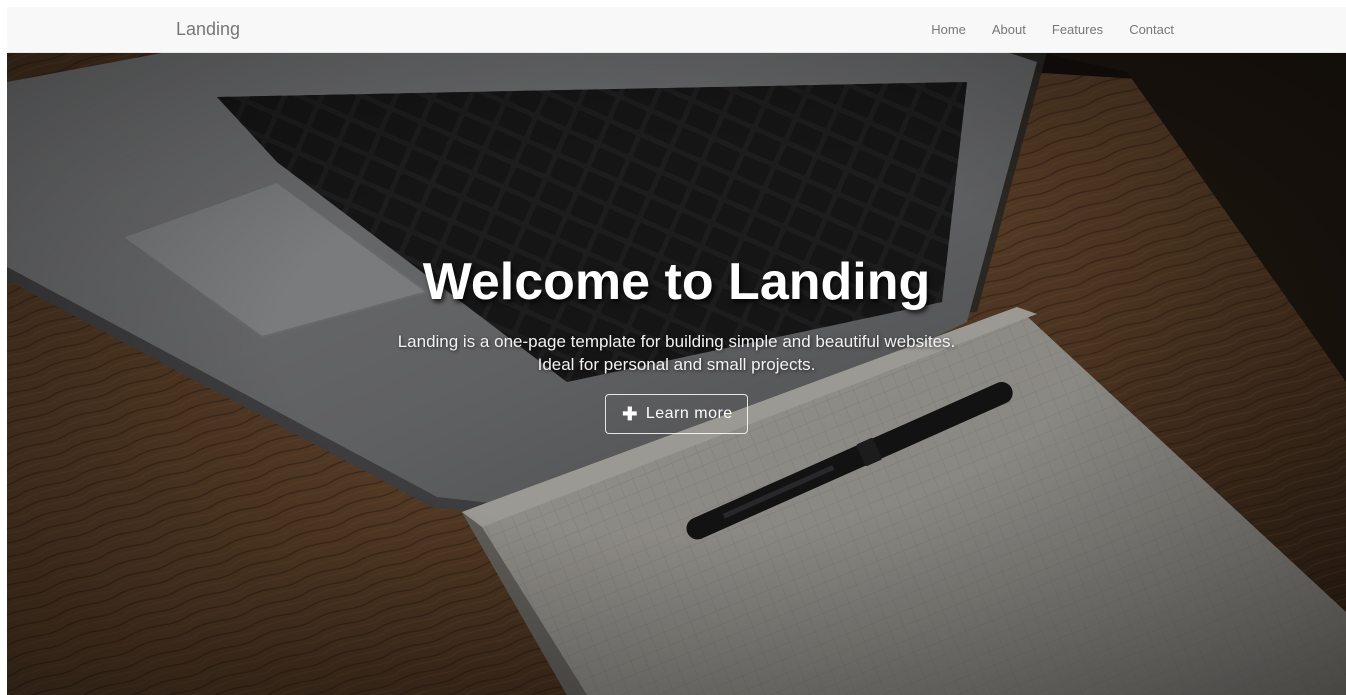  I want to click on hero-title: Welcome to Landing, so click(676, 282).